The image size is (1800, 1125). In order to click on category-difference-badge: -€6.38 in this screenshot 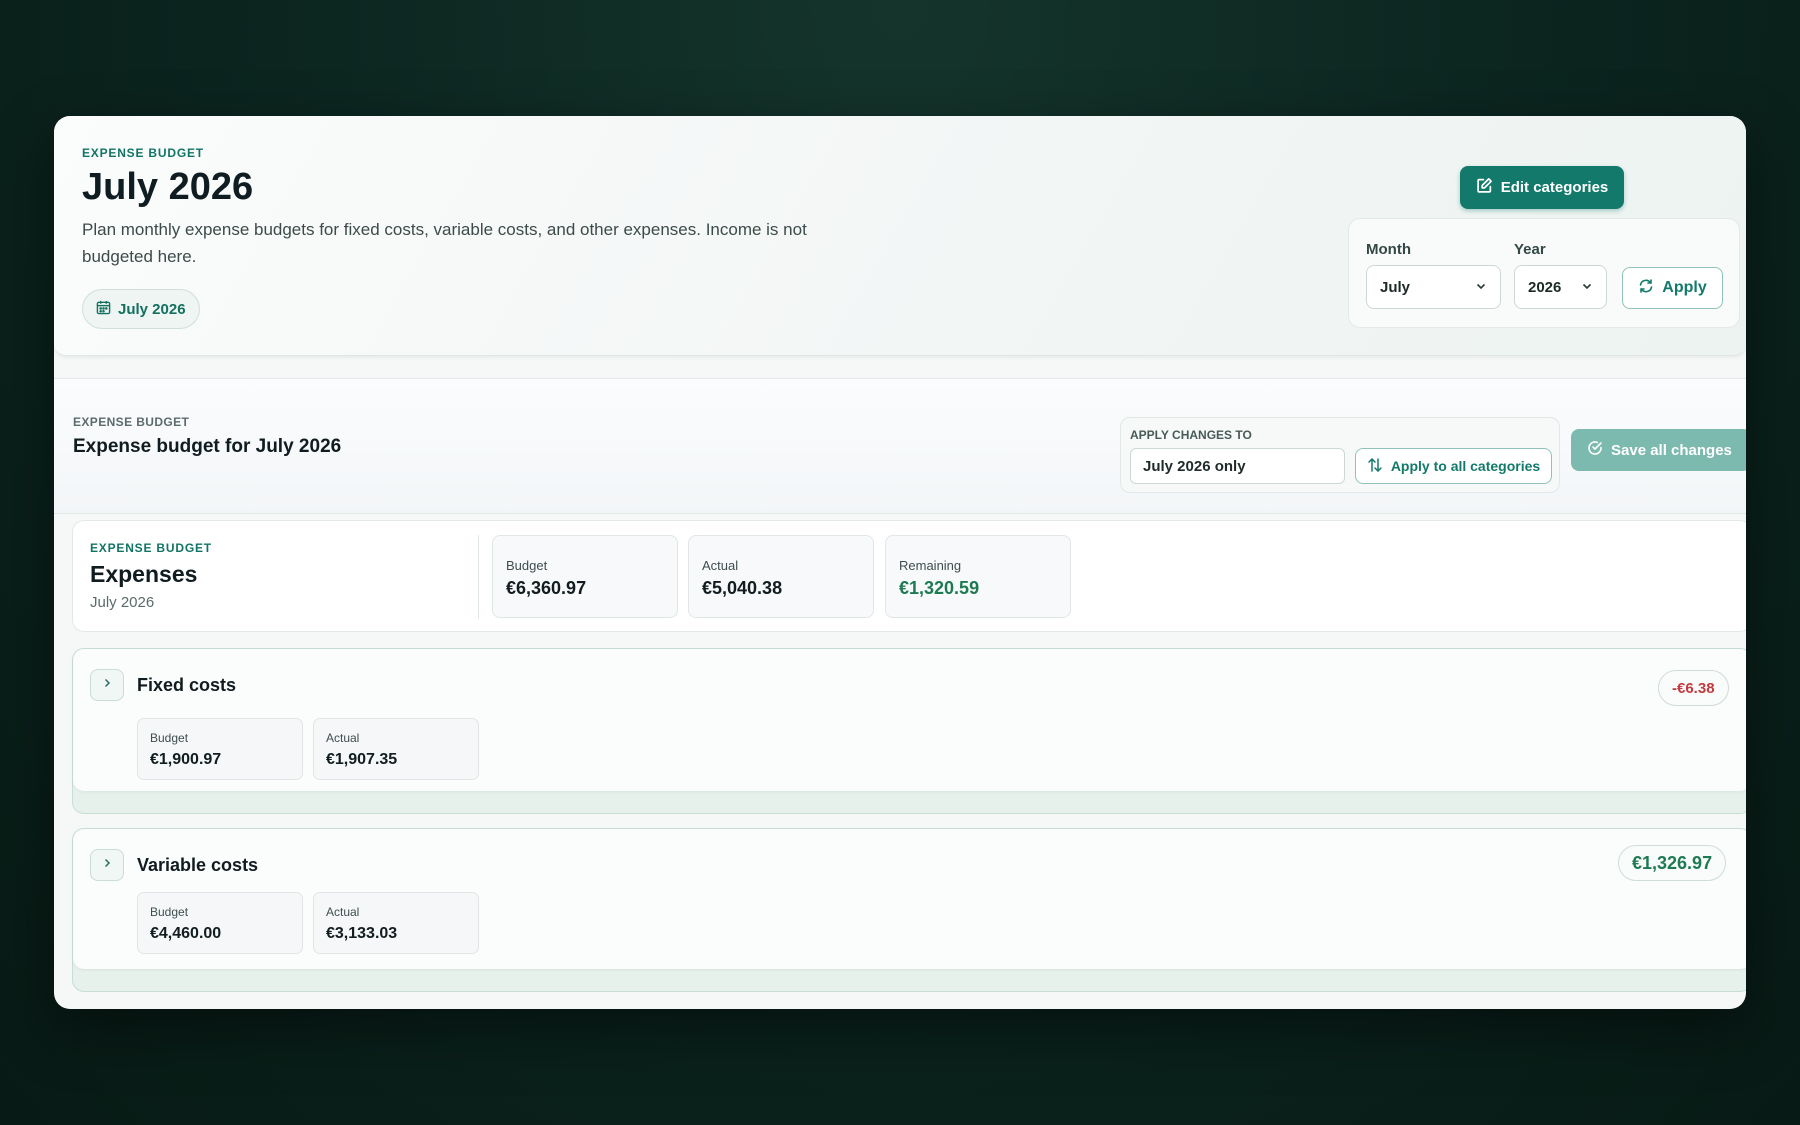, I will do `click(1693, 688)`.